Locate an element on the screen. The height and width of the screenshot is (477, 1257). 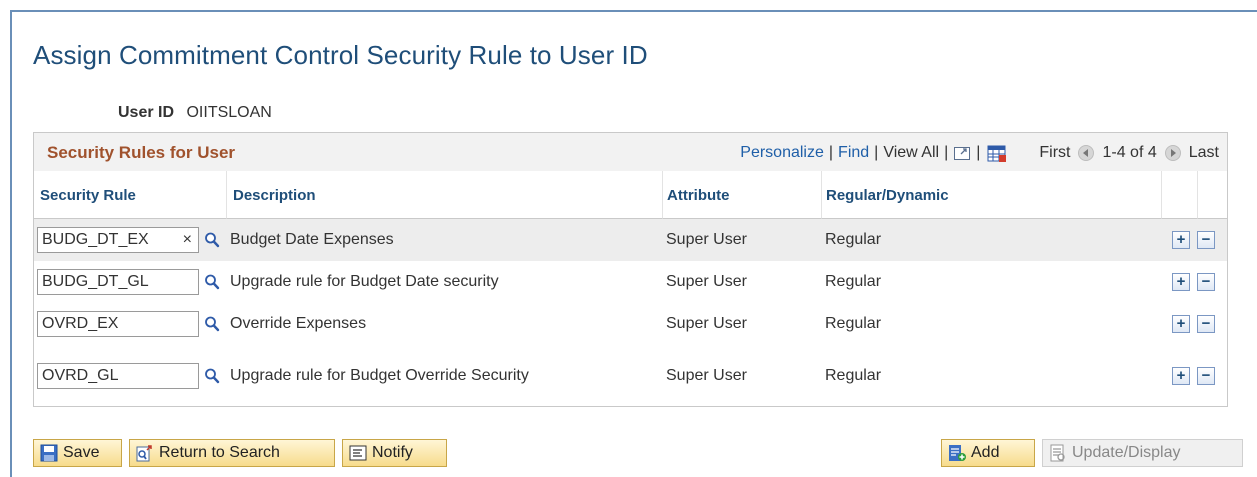
zoom-grid-icon is located at coordinates (962, 153).